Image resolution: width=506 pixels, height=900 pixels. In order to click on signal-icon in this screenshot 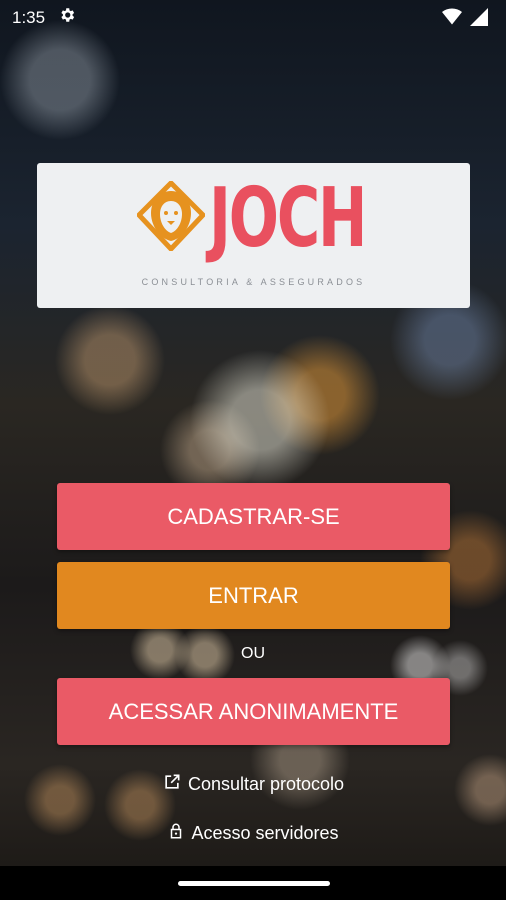, I will do `click(479, 19)`.